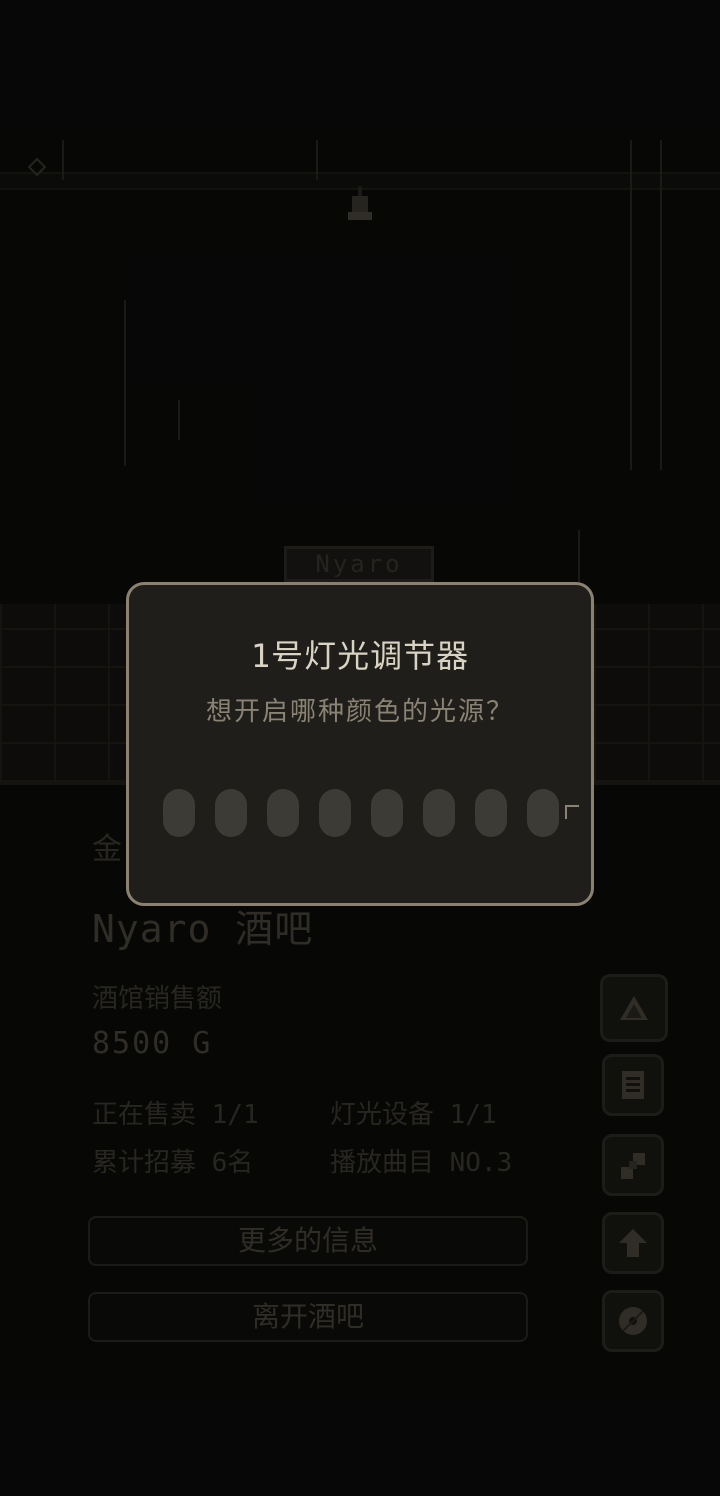 The height and width of the screenshot is (1496, 720). What do you see at coordinates (360, 744) in the screenshot?
I see `light-regulator-dialog: 1号灯光调节器 想开启哪种颜色的光源？` at bounding box center [360, 744].